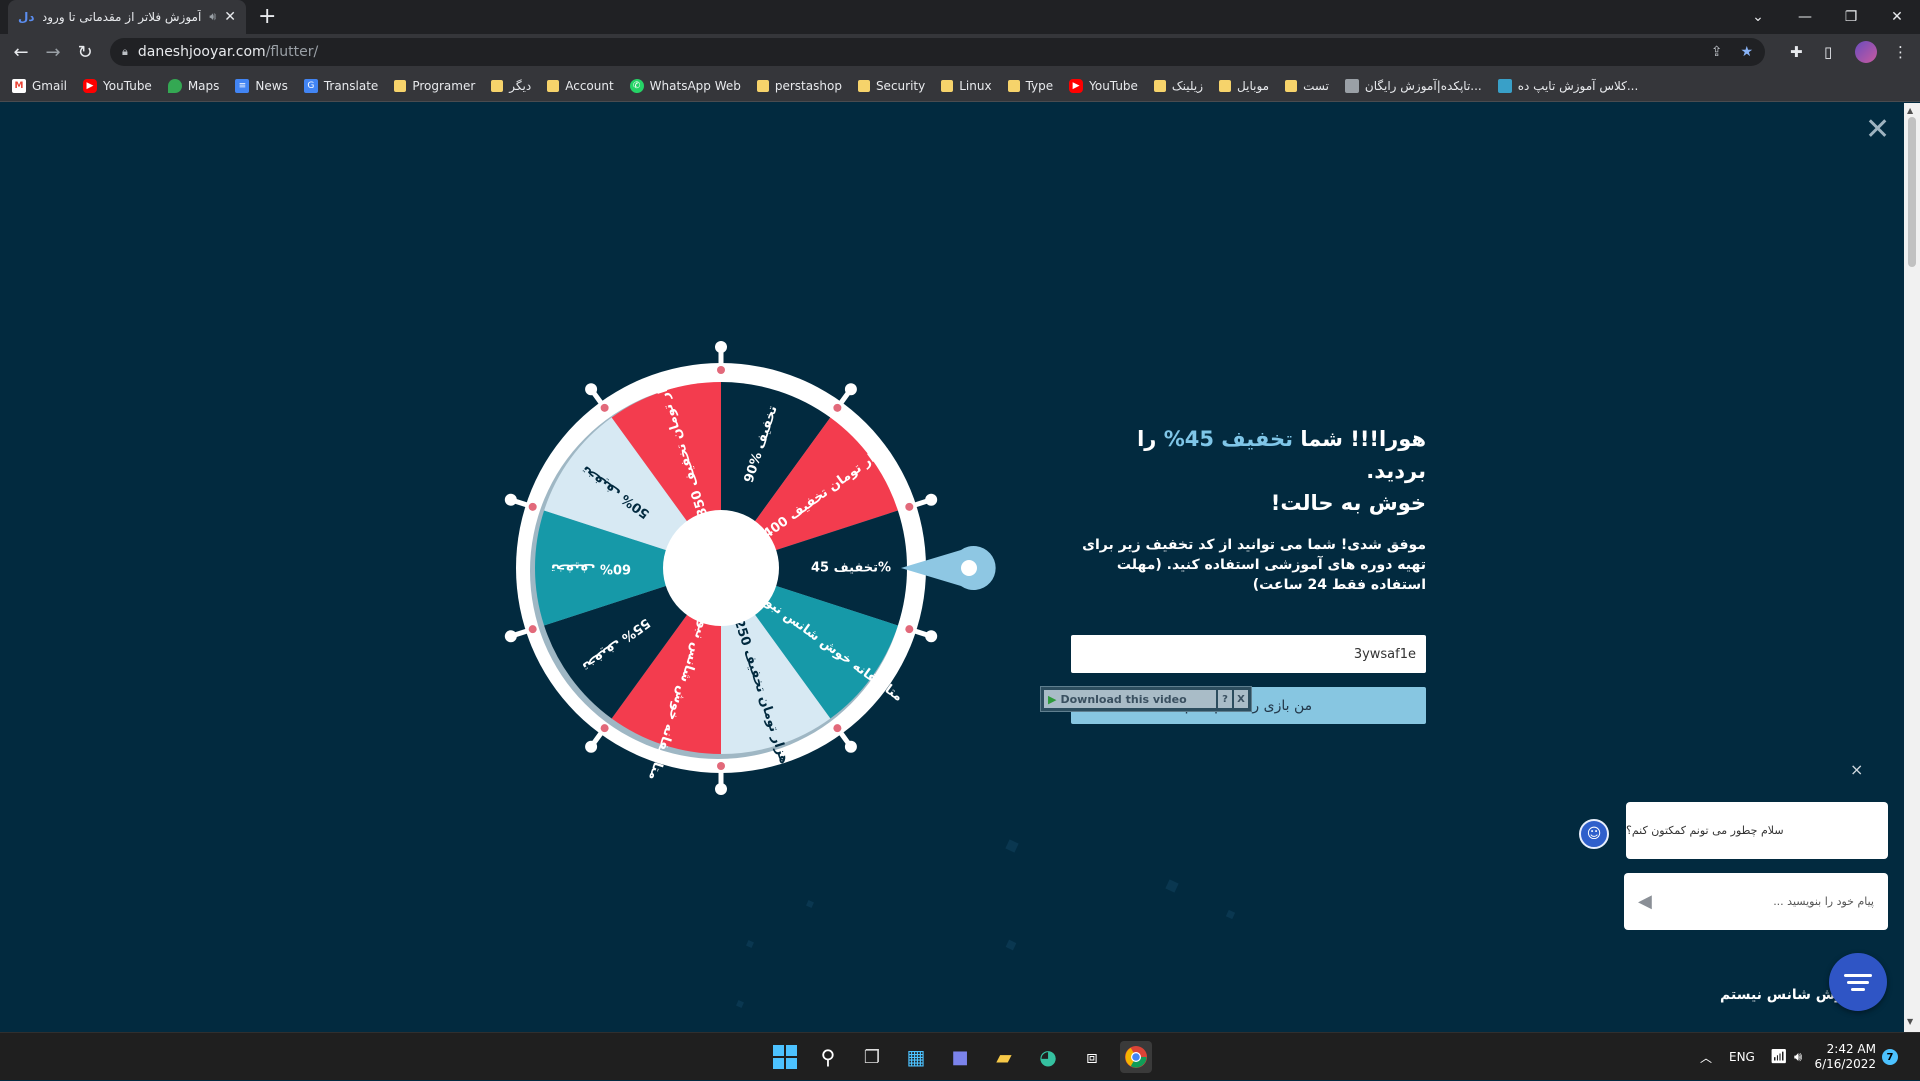 This screenshot has width=1920, height=1081. Describe the element at coordinates (1742, 1057) in the screenshot. I see `language-indicator: ENG` at that location.